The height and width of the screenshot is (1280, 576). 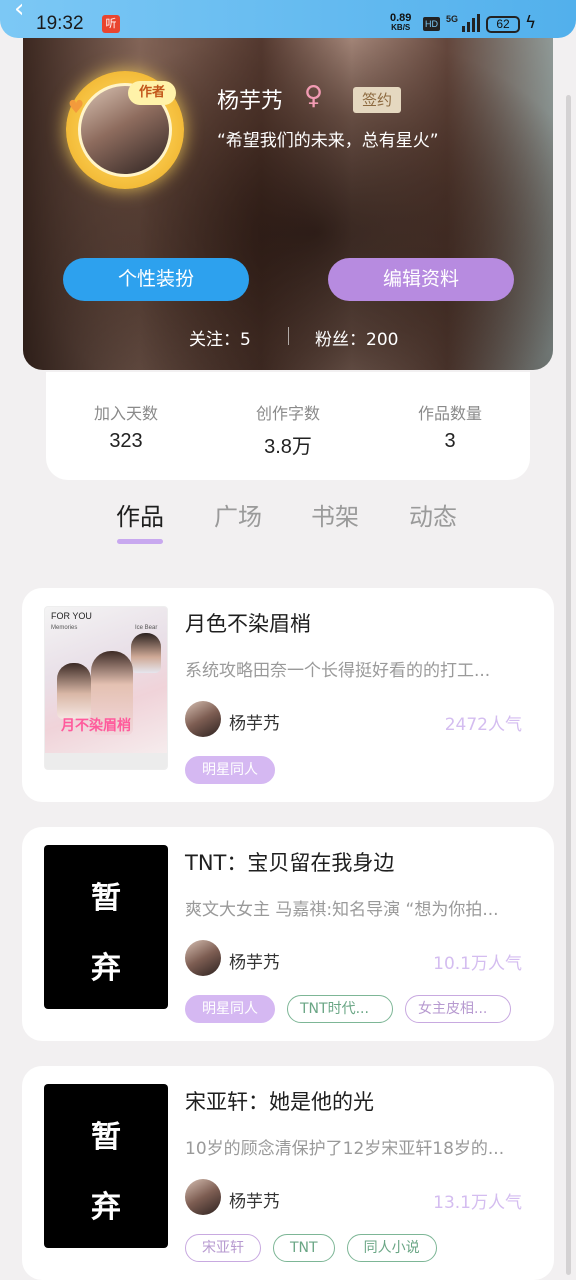 What do you see at coordinates (156, 279) in the screenshot?
I see `customize-appearance-button: 个性装扮` at bounding box center [156, 279].